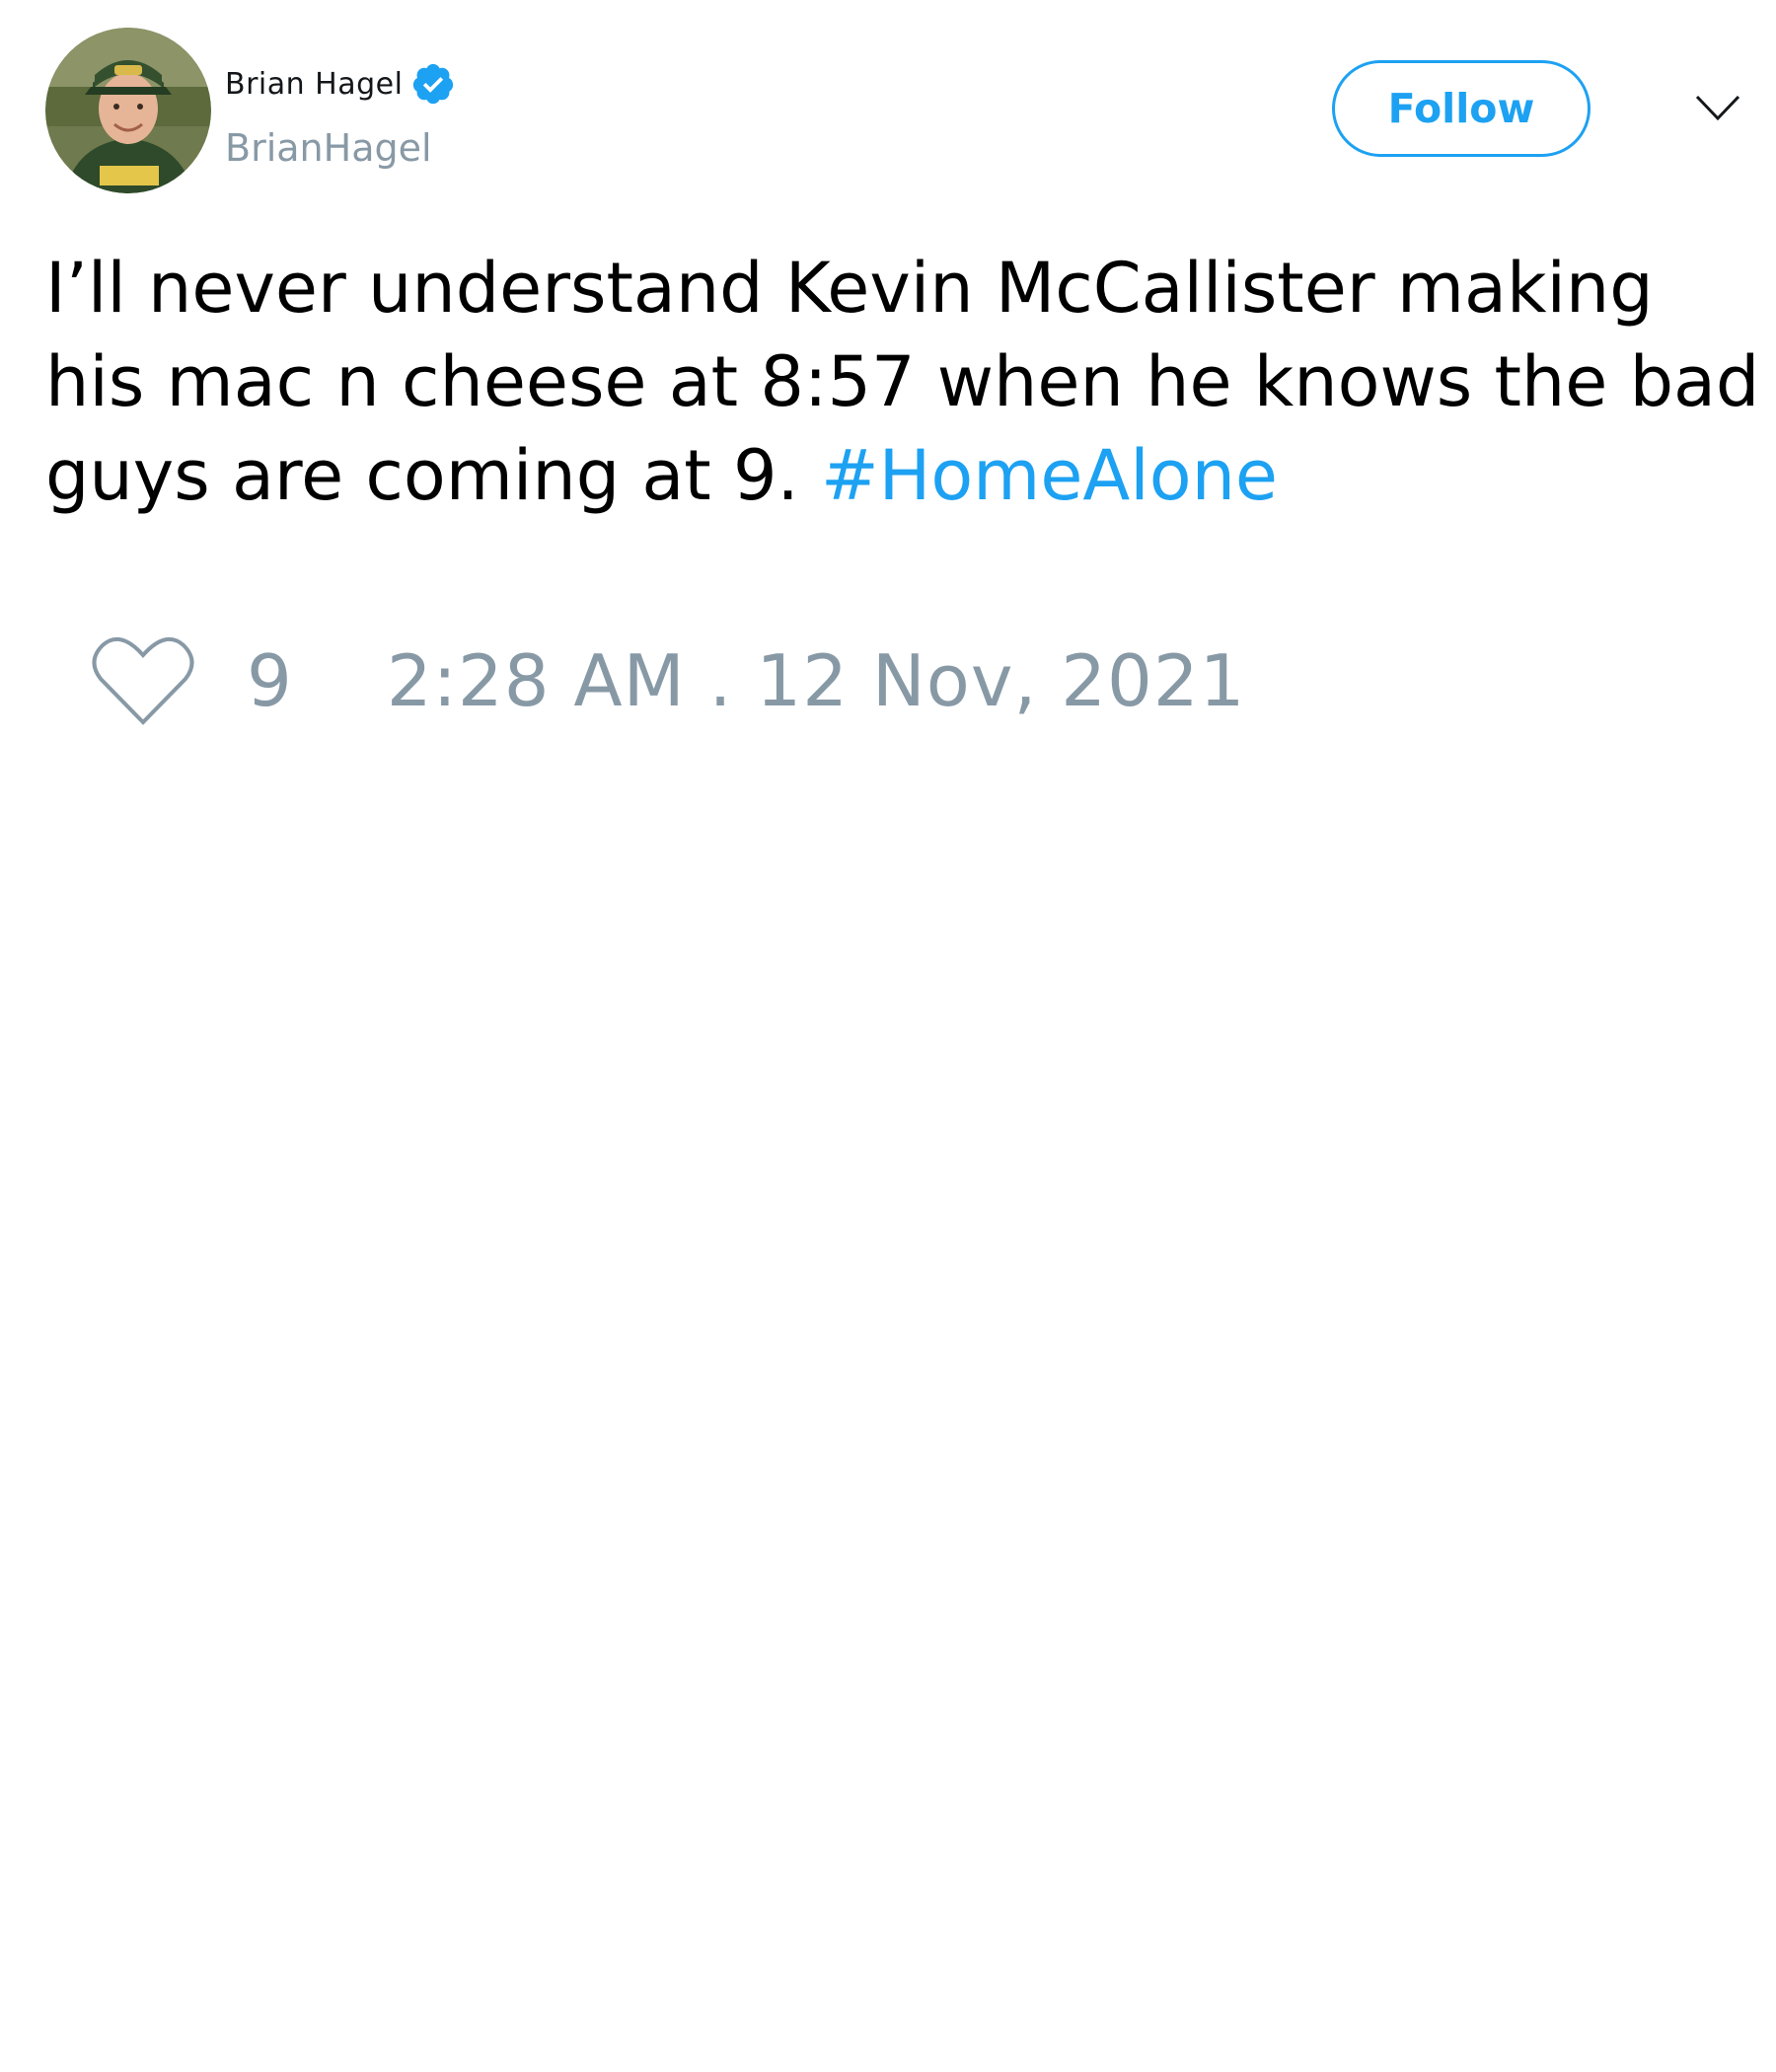 The height and width of the screenshot is (2072, 1776). I want to click on chevron-down-icon, so click(1718, 109).